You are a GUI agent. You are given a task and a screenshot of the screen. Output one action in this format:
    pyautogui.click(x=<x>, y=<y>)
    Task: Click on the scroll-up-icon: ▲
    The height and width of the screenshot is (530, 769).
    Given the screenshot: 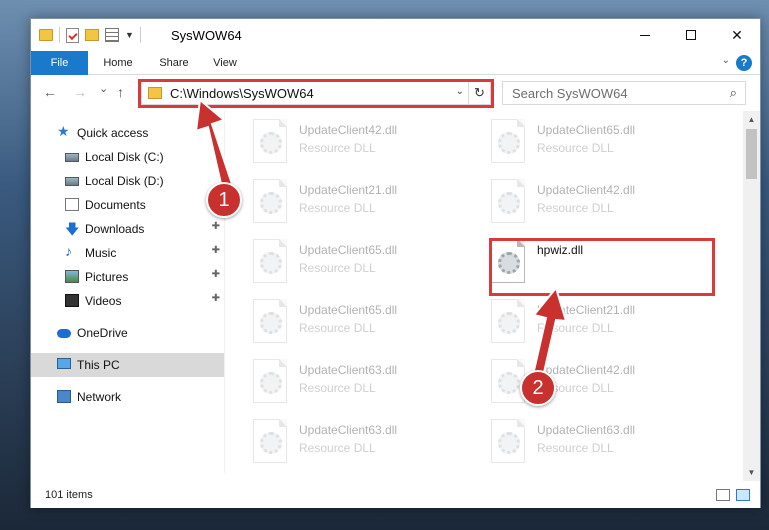 What is the action you would take?
    pyautogui.click(x=751, y=119)
    